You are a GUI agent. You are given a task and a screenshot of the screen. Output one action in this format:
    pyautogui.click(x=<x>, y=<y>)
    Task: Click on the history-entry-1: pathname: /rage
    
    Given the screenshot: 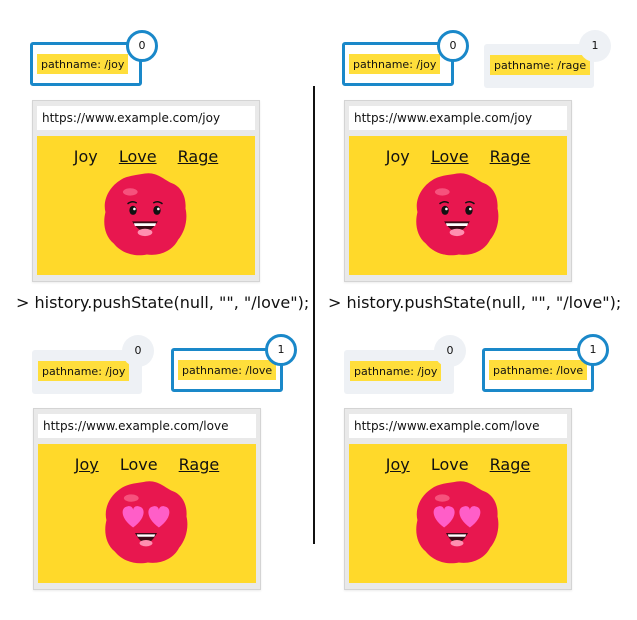 What is the action you would take?
    pyautogui.click(x=539, y=66)
    